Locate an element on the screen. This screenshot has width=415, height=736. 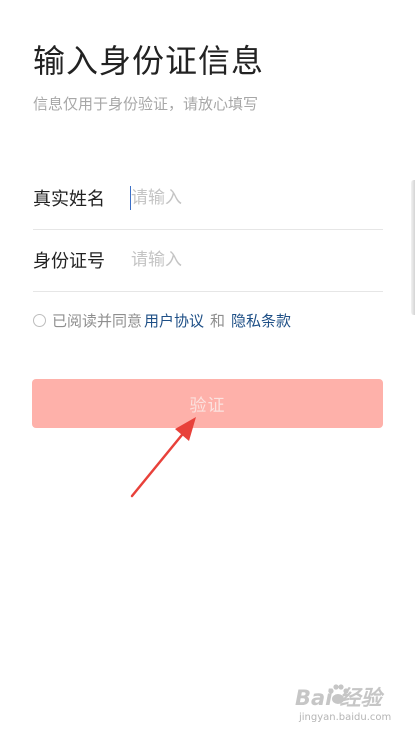
arrow-head is located at coordinates (185, 429).